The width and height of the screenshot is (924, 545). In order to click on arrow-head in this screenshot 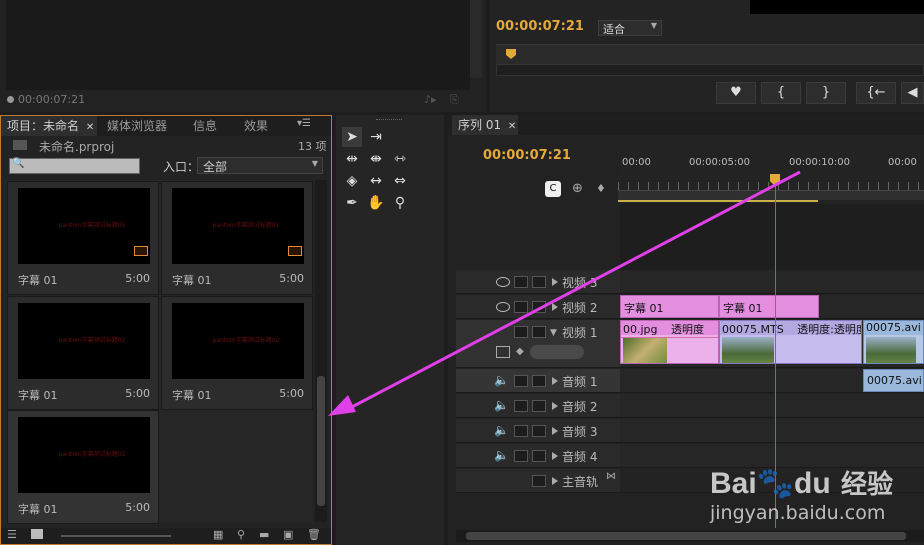, I will do `click(342, 405)`.